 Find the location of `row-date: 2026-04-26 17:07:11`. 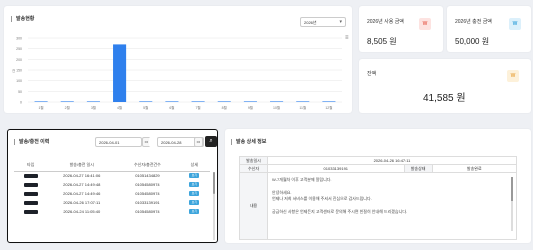

row-date: 2026-04-26 17:07:11 is located at coordinates (82, 202).